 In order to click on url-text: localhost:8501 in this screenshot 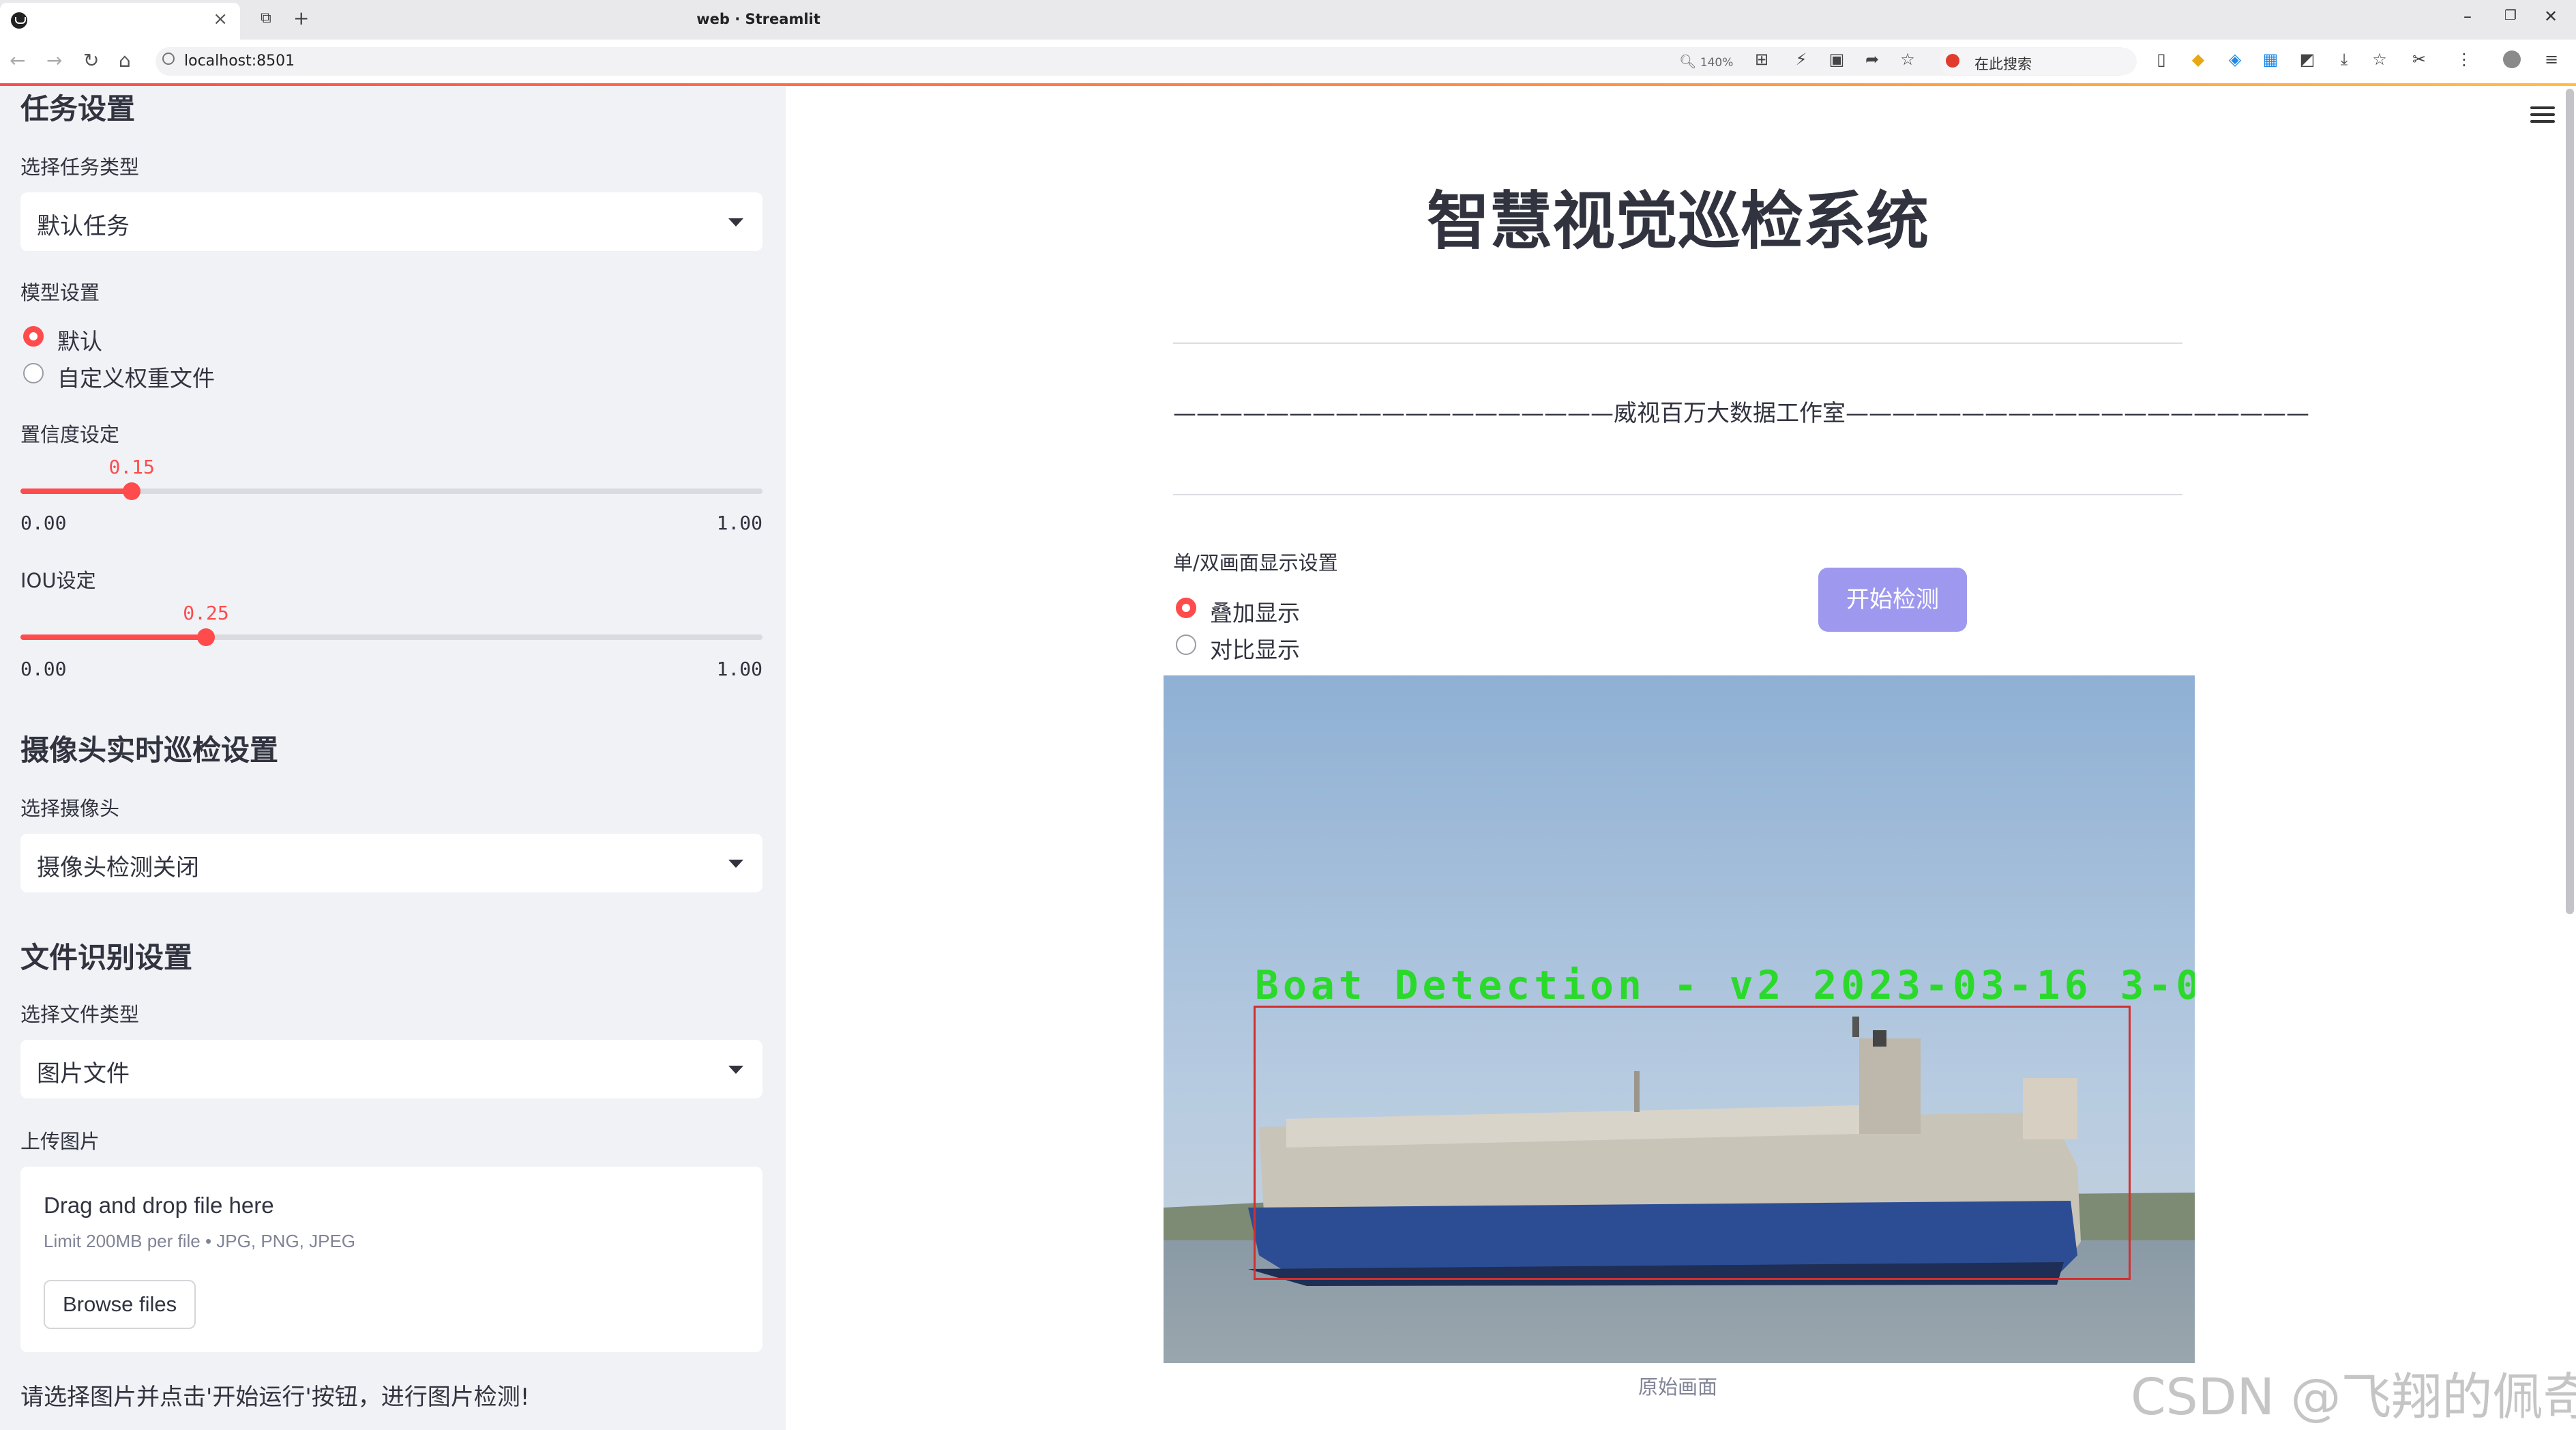, I will do `click(239, 62)`.